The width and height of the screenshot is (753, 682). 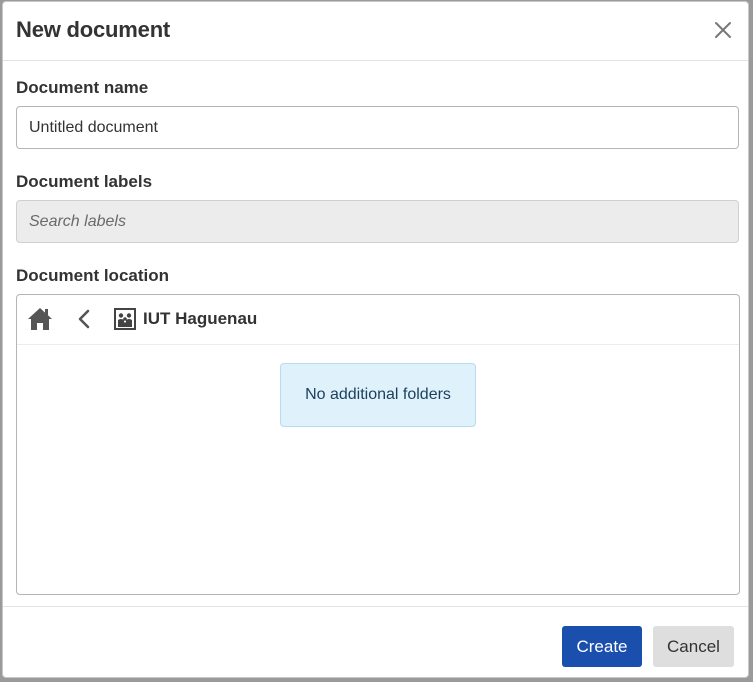 I want to click on dialog-header: New document, so click(x=375, y=31).